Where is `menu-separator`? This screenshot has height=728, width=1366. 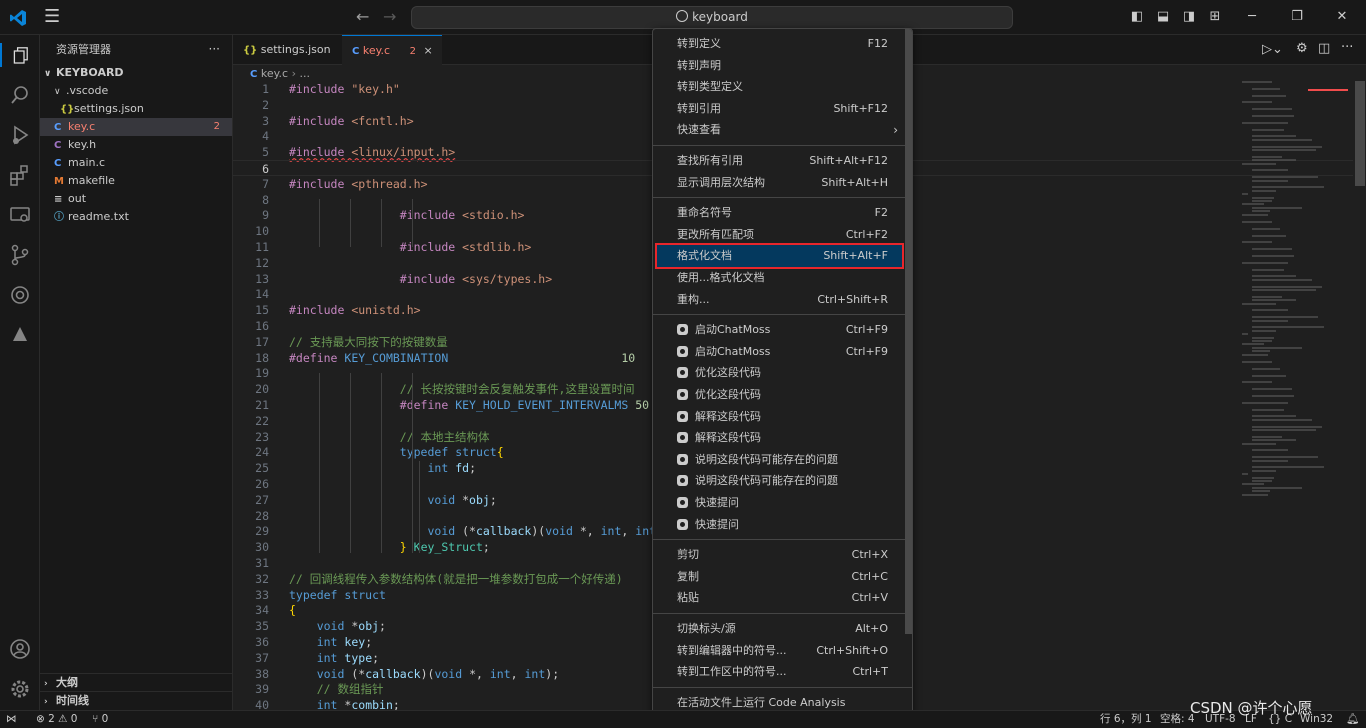 menu-separator is located at coordinates (782, 198).